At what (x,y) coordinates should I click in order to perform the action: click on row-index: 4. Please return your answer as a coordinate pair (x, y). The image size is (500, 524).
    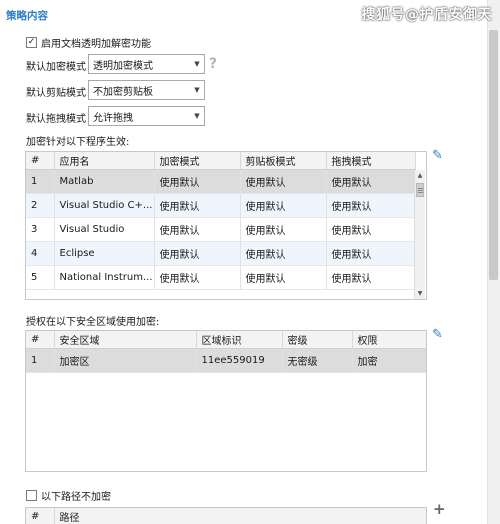
    Looking at the image, I should click on (40, 253).